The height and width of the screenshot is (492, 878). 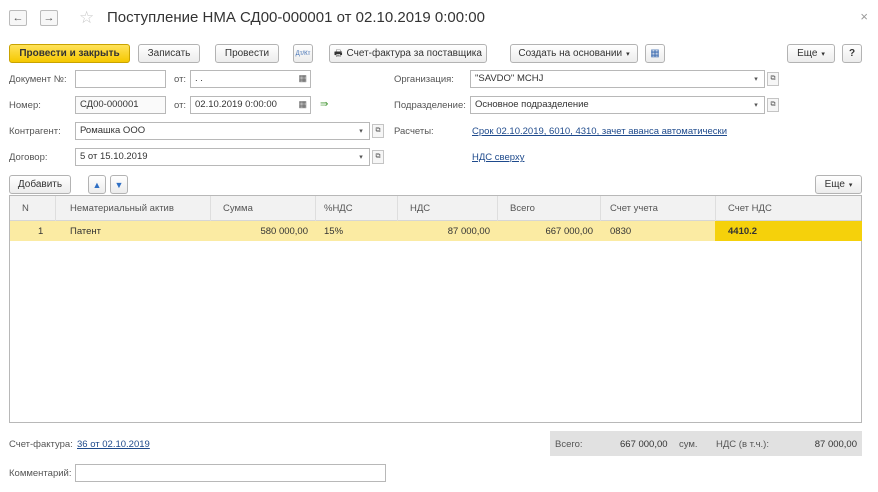 I want to click on back-arrow-icon: ←, so click(x=18, y=18).